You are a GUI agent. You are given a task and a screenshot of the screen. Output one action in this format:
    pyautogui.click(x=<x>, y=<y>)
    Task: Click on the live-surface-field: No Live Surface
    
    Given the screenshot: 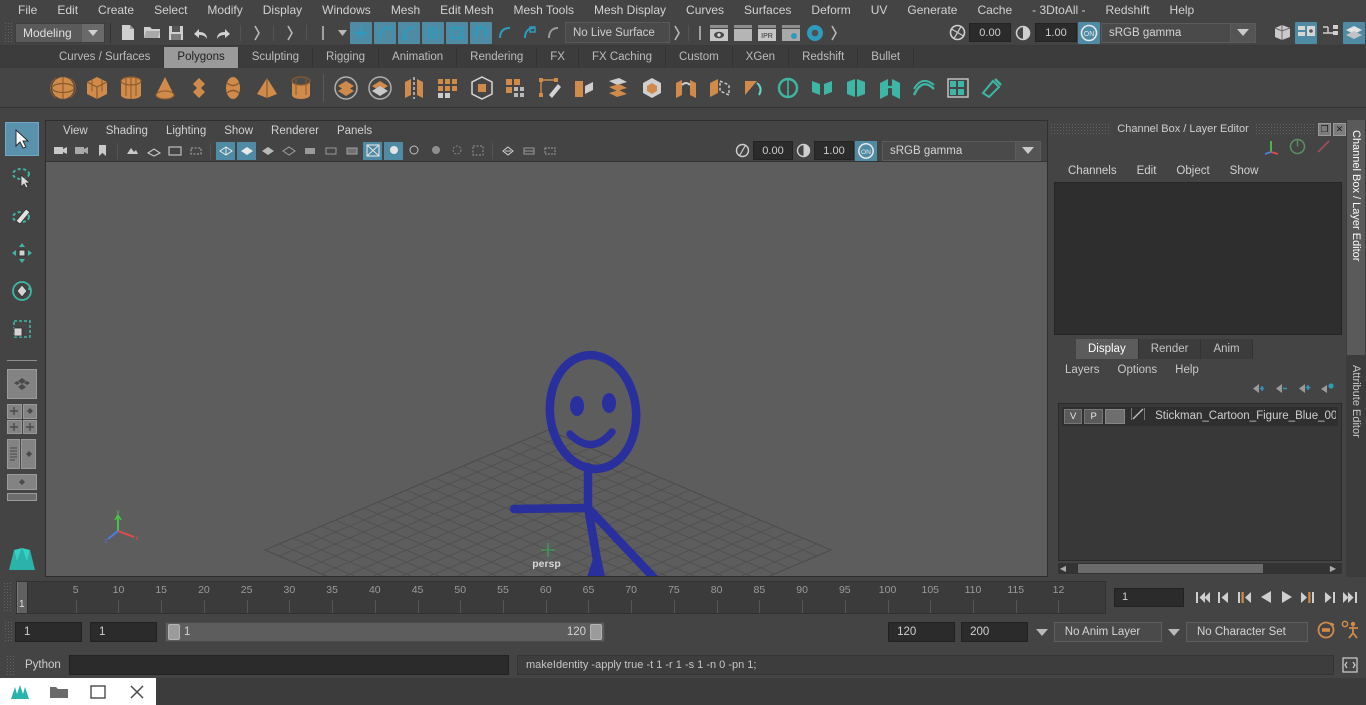 What is the action you would take?
    pyautogui.click(x=617, y=32)
    